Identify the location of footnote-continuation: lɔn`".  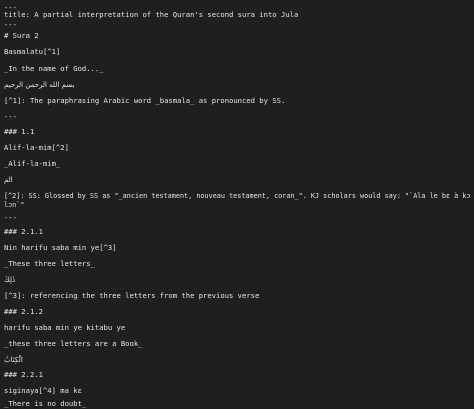
(14, 205).